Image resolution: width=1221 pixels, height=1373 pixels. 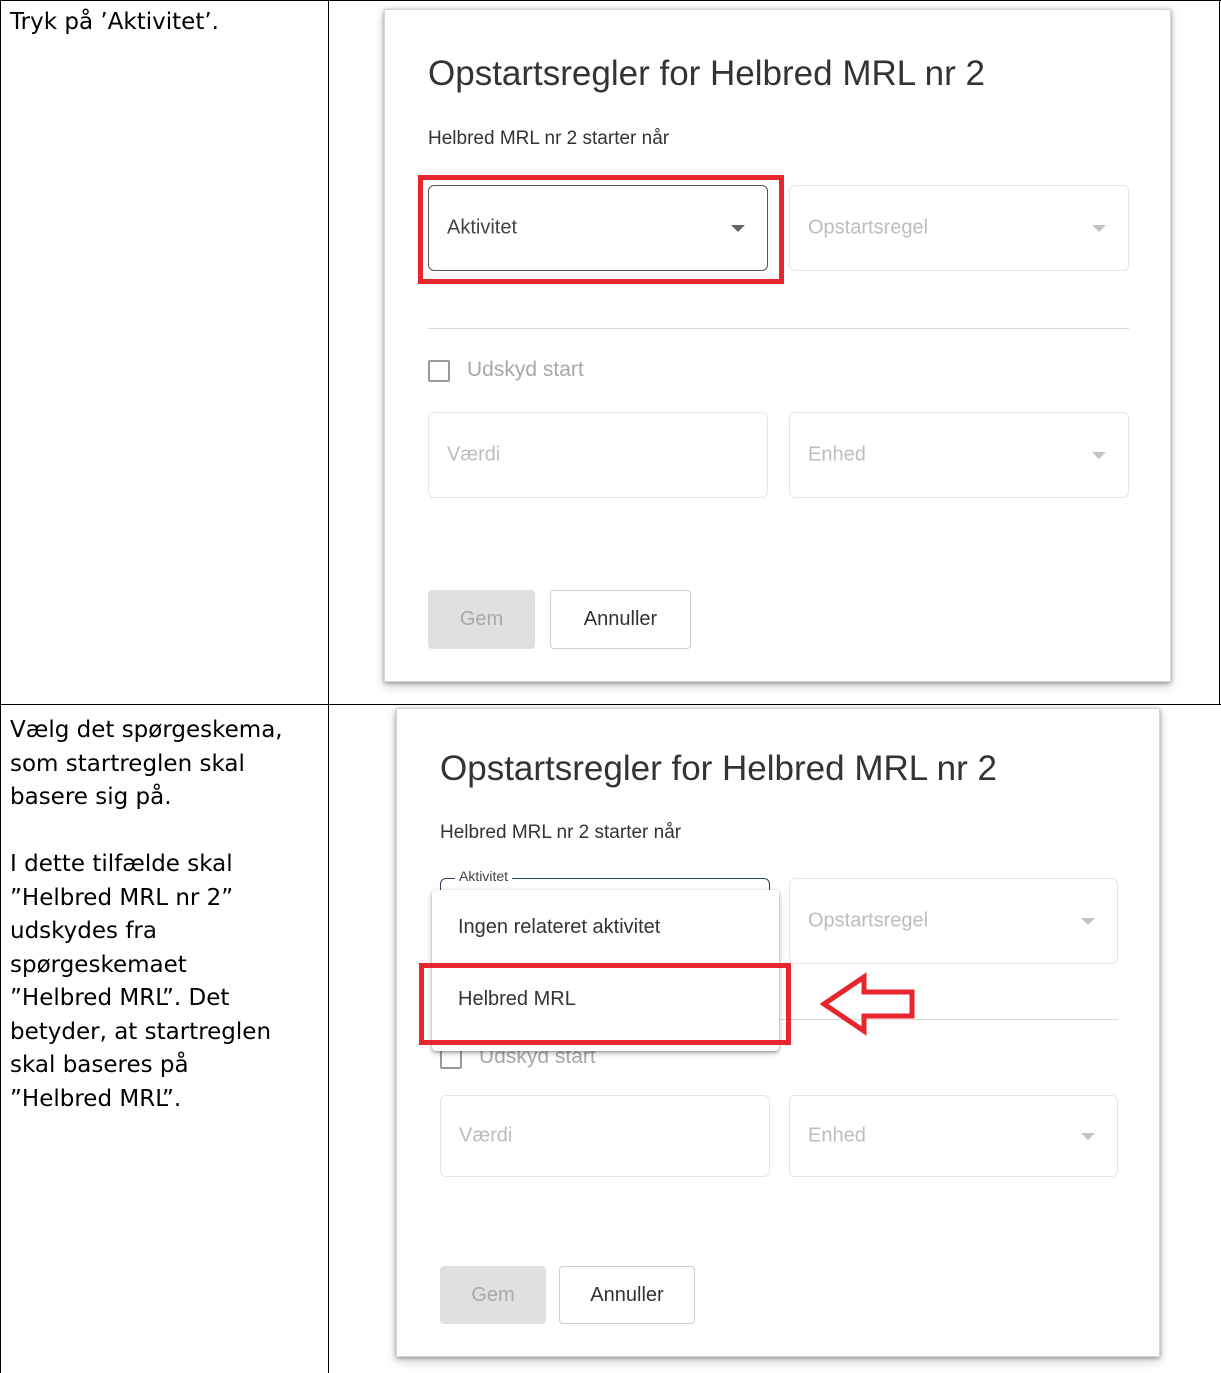 What do you see at coordinates (91, 797) in the screenshot?
I see `instruction-line: basere sig på.` at bounding box center [91, 797].